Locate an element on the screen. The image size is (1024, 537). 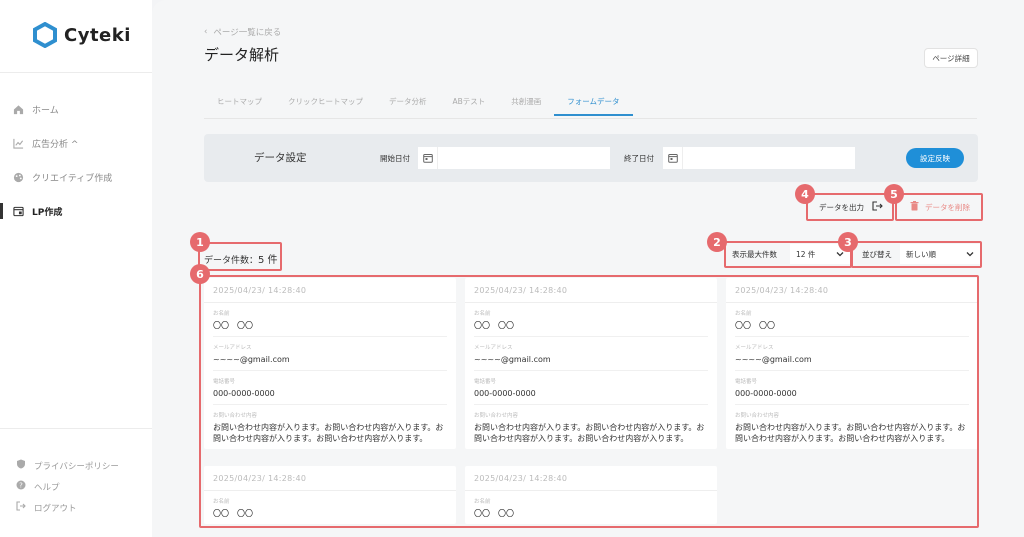
sidebar-item-ad-analysis: 広告分析 ^ is located at coordinates (45, 143).